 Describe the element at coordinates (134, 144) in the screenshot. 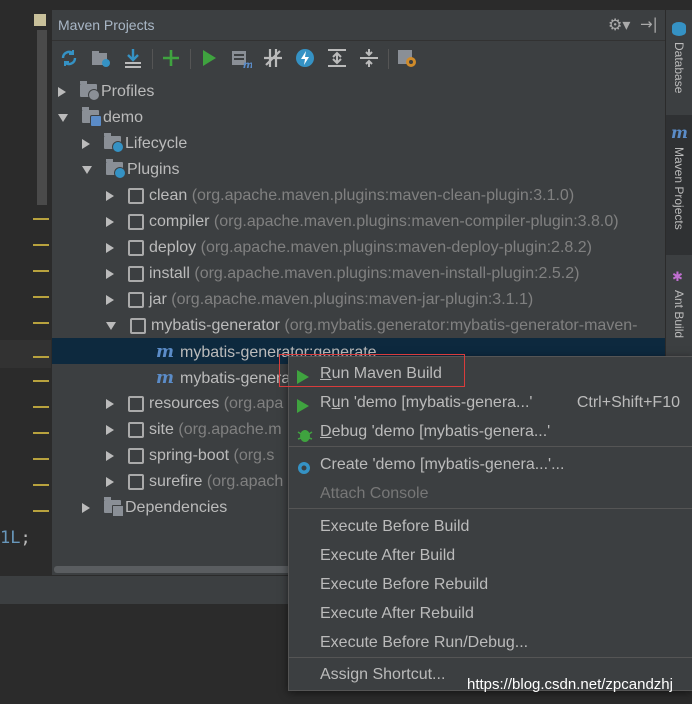

I see `tree-node-lifecycle: Lifecycle` at that location.